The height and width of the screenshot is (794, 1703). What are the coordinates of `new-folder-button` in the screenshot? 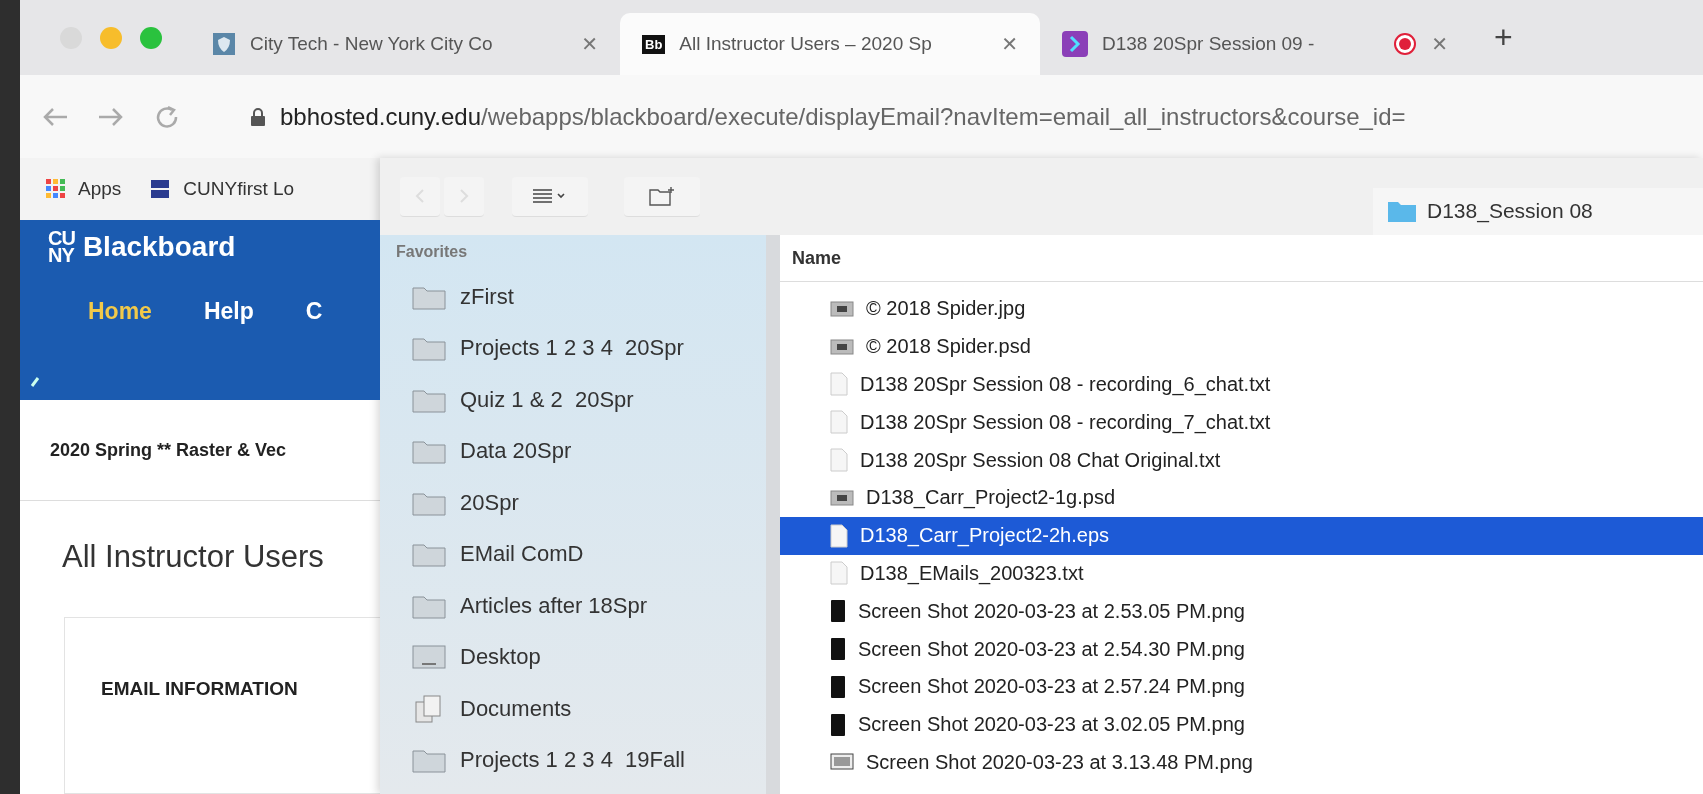 It's located at (662, 196).